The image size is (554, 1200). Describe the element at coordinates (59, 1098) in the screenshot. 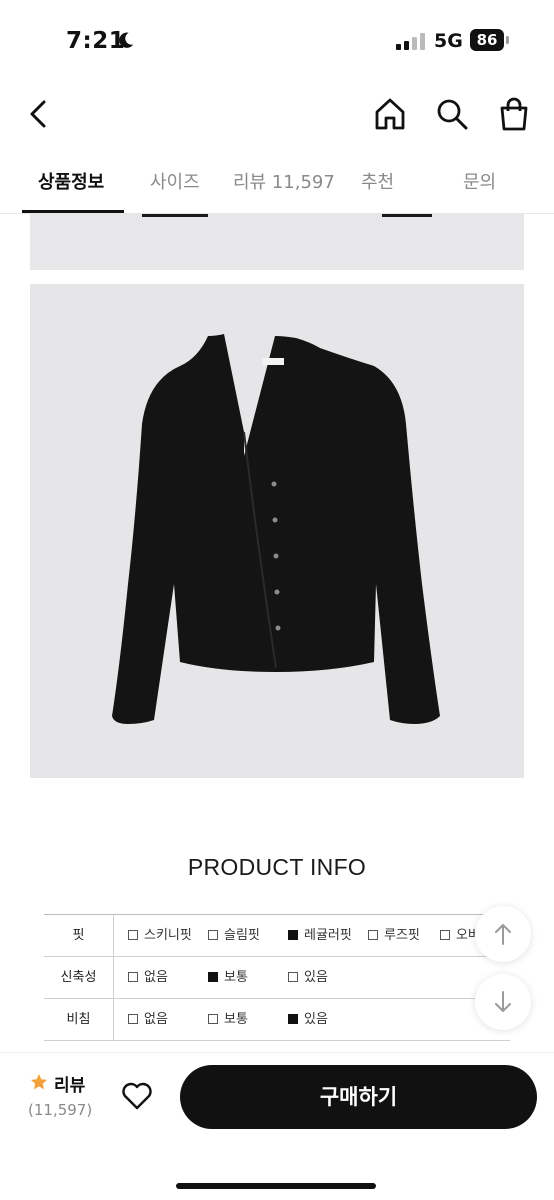

I see `review-summary: 리뷰 (11,597)` at that location.